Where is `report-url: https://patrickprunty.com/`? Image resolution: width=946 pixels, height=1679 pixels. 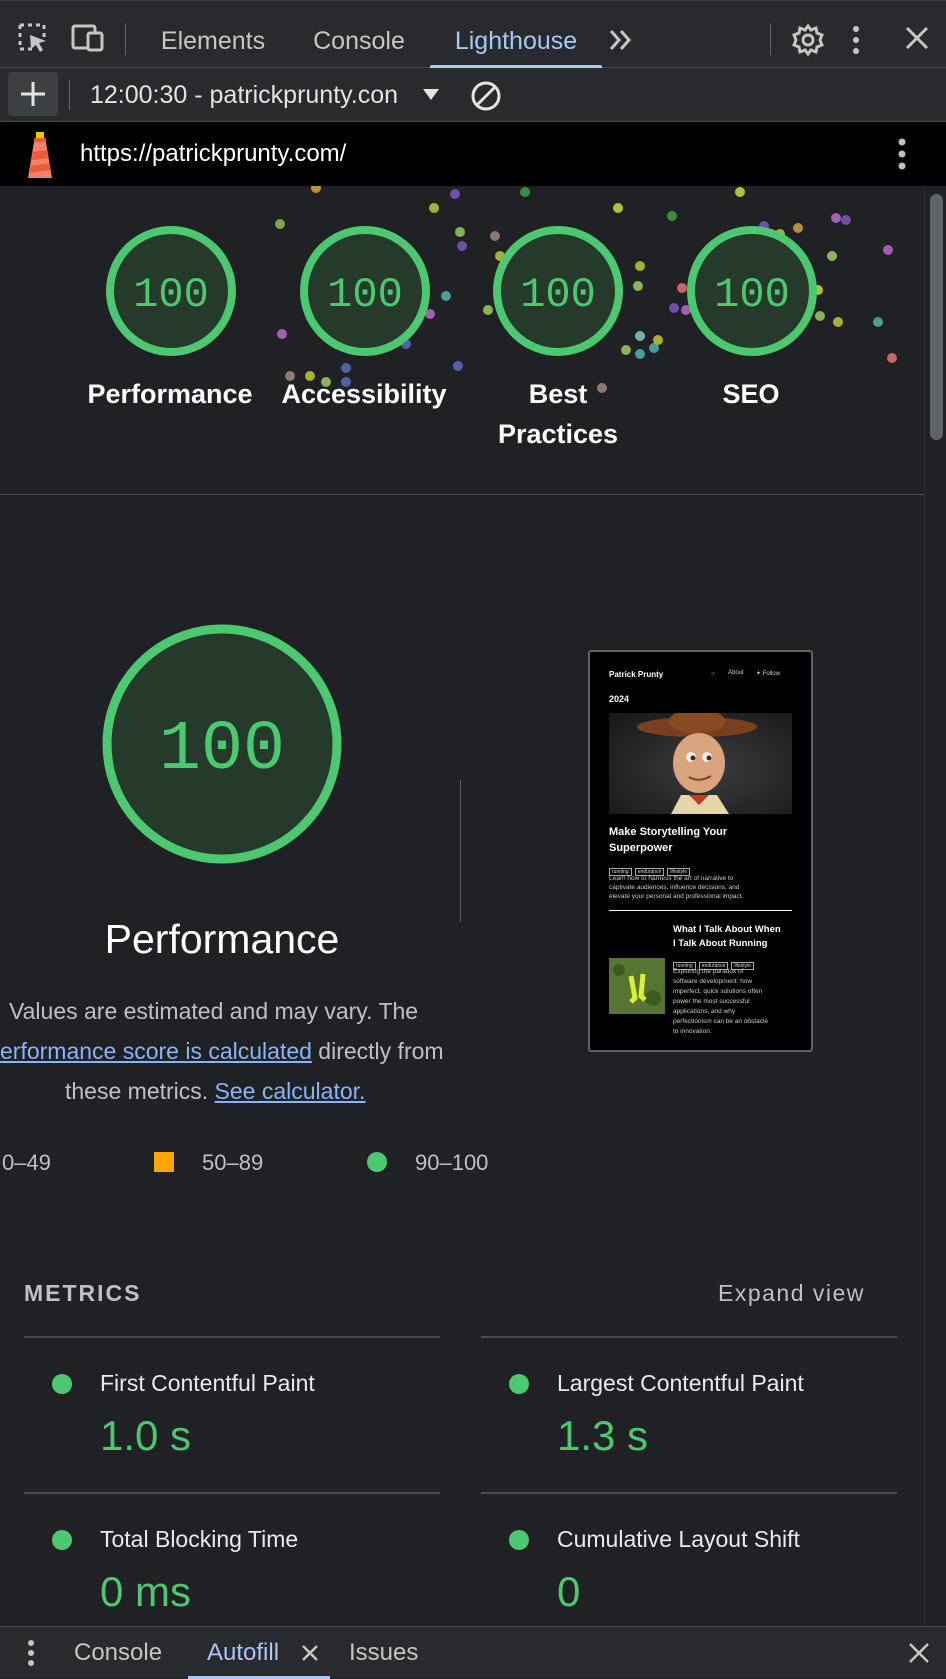
report-url: https://patrickprunty.com/ is located at coordinates (213, 154).